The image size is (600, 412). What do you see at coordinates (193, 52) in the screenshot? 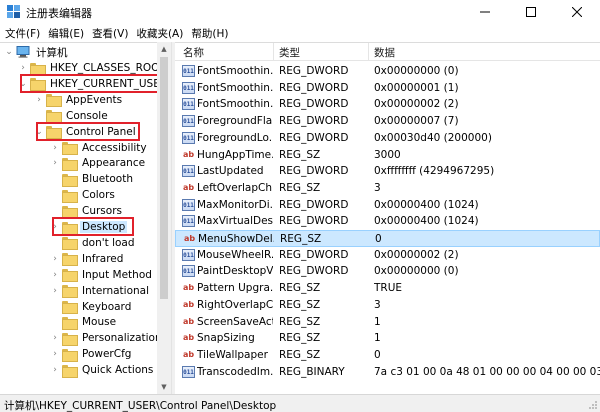
I see `column-header-name: 名称` at bounding box center [193, 52].